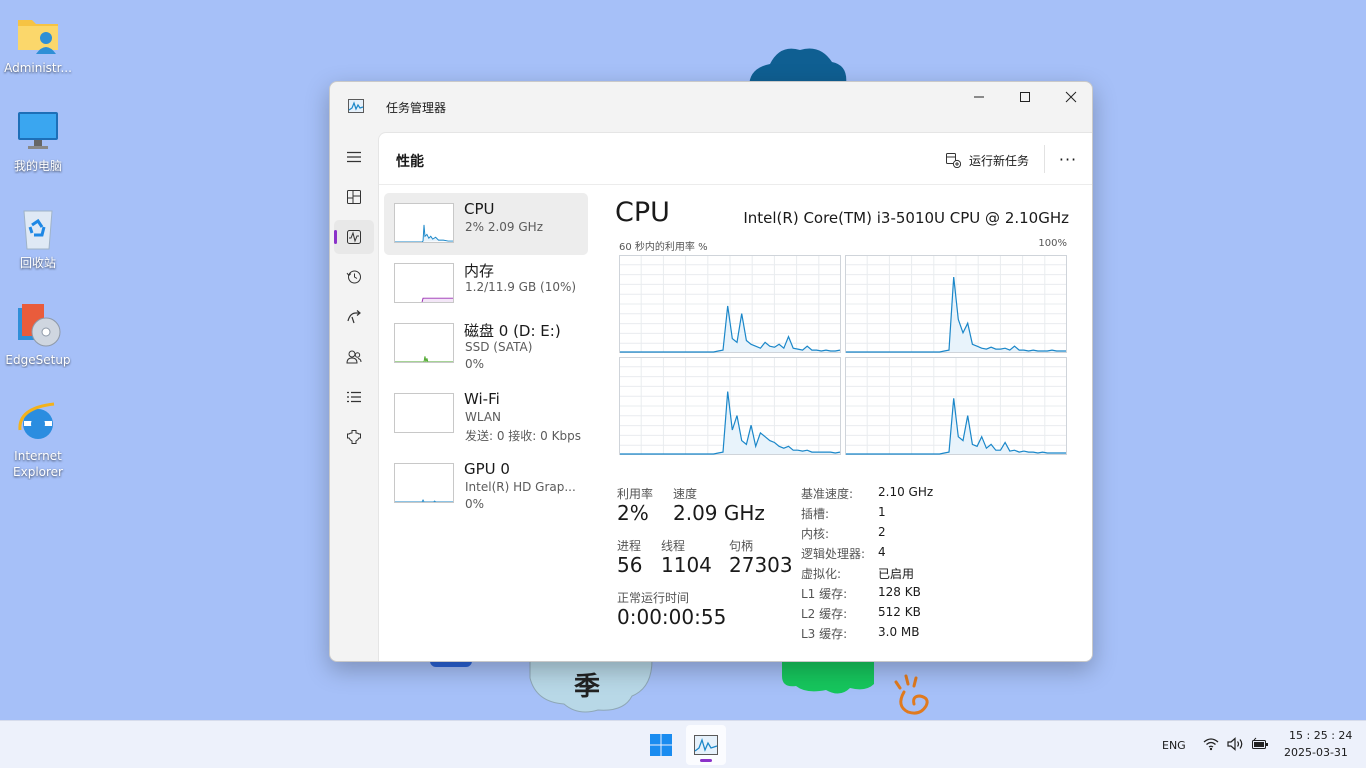 Image resolution: width=1366 pixels, height=768 pixels. Describe the element at coordinates (761, 565) in the screenshot. I see `handles-value: 27303` at that location.